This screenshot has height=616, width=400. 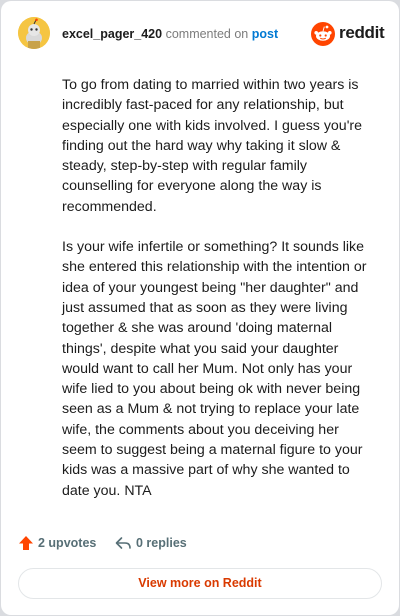 I want to click on upvote-button: 2 upvotes, so click(x=57, y=543).